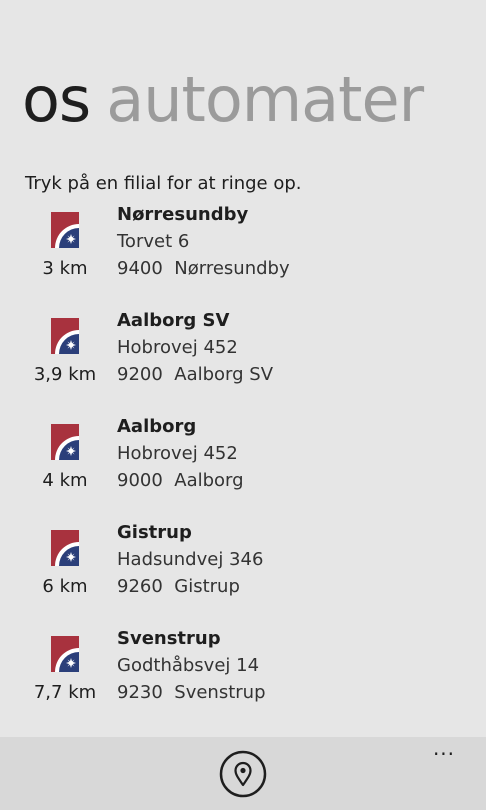  Describe the element at coordinates (65, 268) in the screenshot. I see `branch-distance: 3 km` at that location.